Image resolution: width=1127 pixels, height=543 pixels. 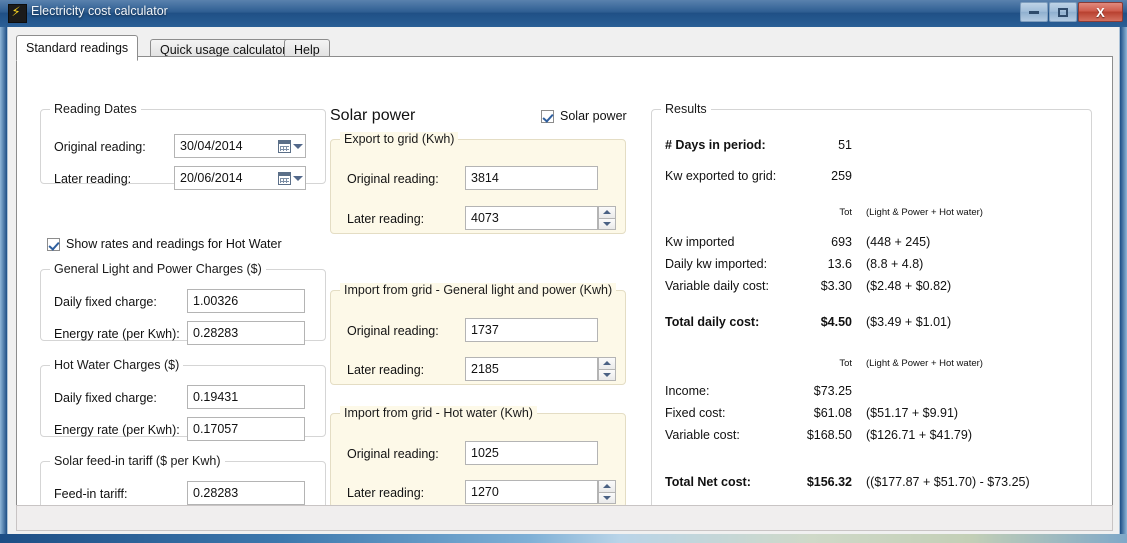 What do you see at coordinates (373, 115) in the screenshot?
I see `solar-power-heading: Solar power` at bounding box center [373, 115].